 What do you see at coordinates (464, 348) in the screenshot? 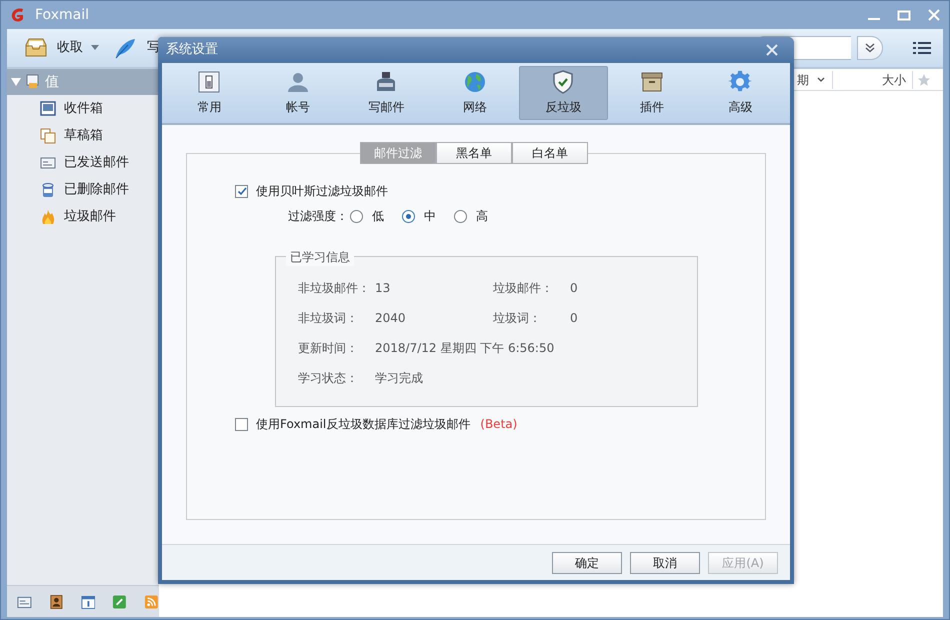
I see `info-value: 2018/7/12 星期四 下午 6:56:50` at bounding box center [464, 348].